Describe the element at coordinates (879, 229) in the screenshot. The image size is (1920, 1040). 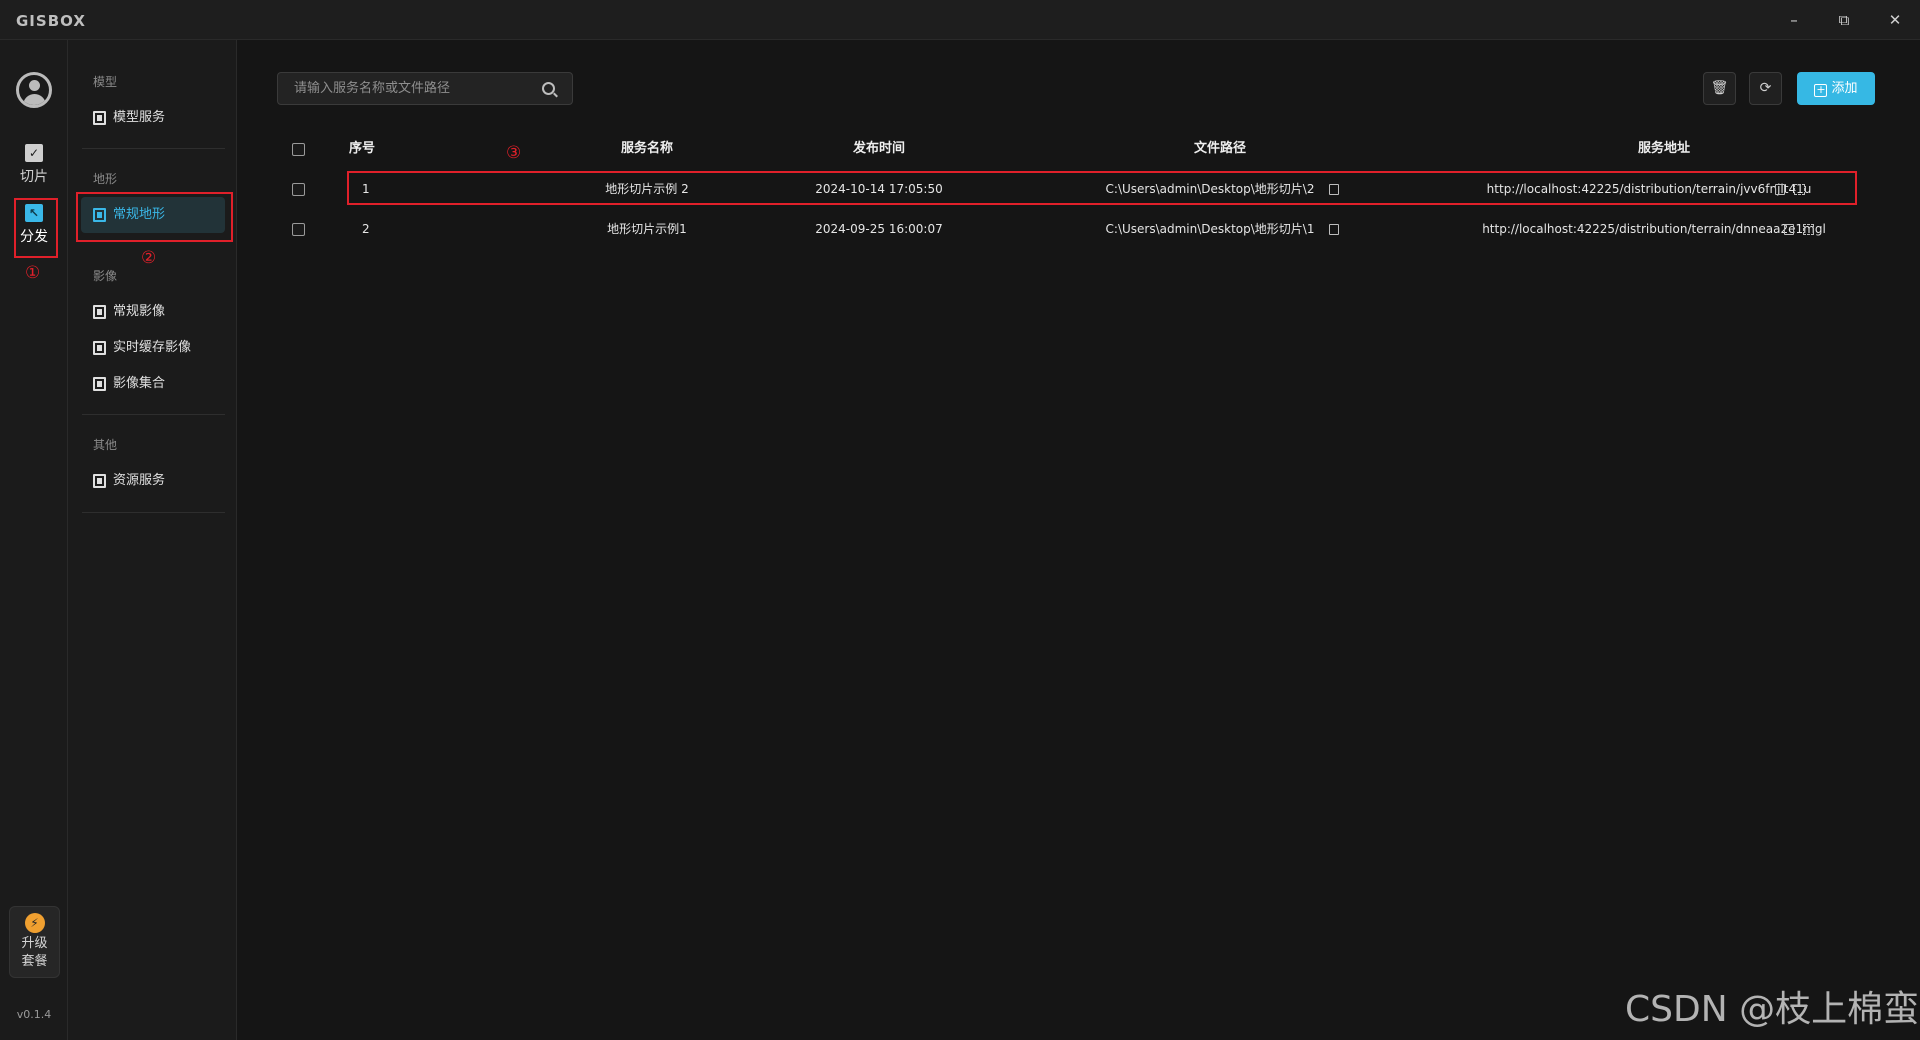
I see `row-time: 2024-09-25 16:00:07` at that location.